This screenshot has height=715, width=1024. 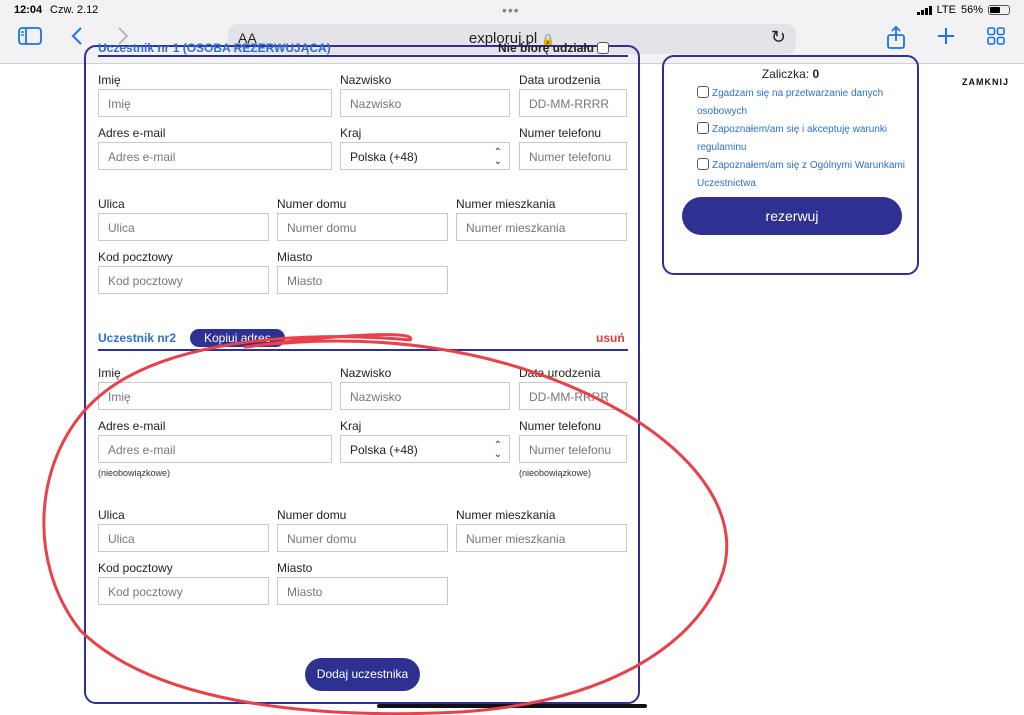 What do you see at coordinates (560, 426) in the screenshot?
I see `p2-label-phone: Numer telefonu` at bounding box center [560, 426].